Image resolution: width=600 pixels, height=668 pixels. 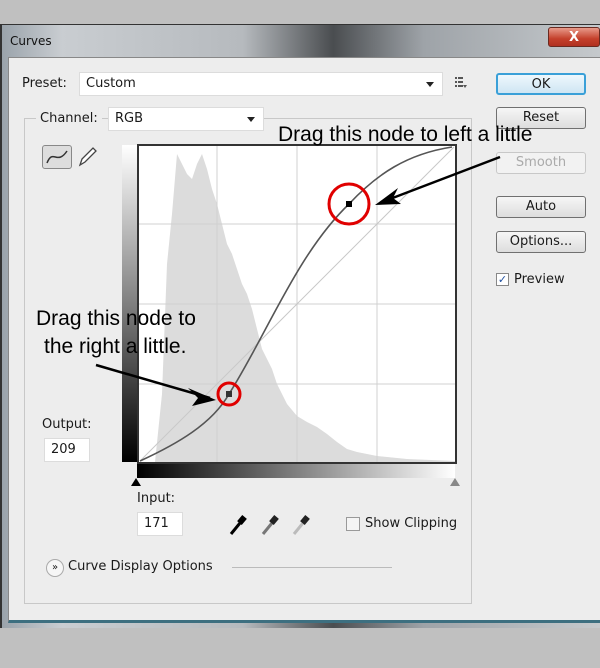 What do you see at coordinates (574, 37) in the screenshot?
I see `close-button: X` at bounding box center [574, 37].